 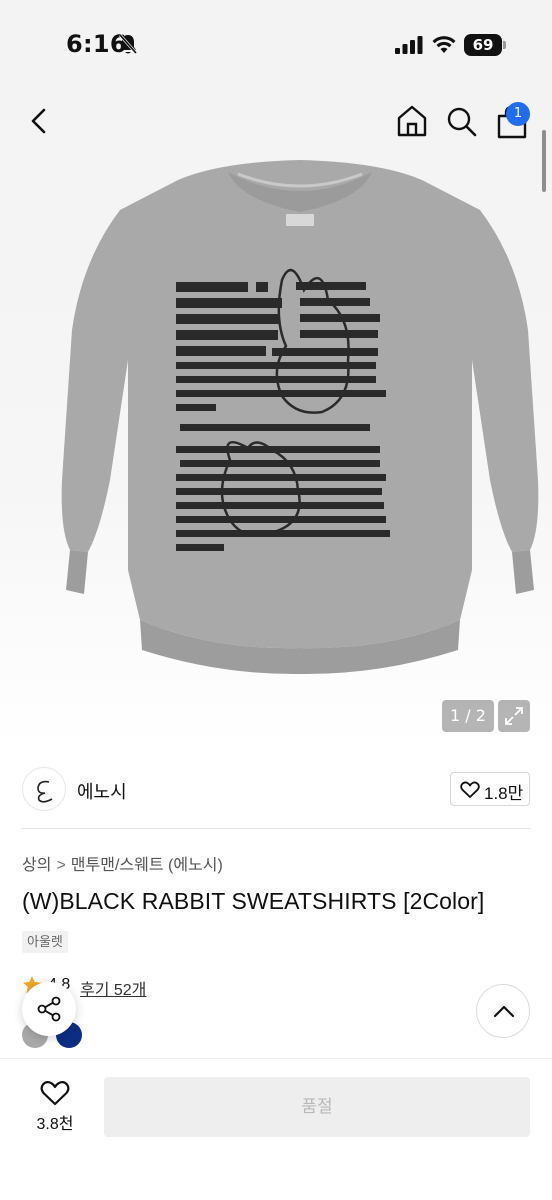 What do you see at coordinates (40, 121) in the screenshot?
I see `back-icon` at bounding box center [40, 121].